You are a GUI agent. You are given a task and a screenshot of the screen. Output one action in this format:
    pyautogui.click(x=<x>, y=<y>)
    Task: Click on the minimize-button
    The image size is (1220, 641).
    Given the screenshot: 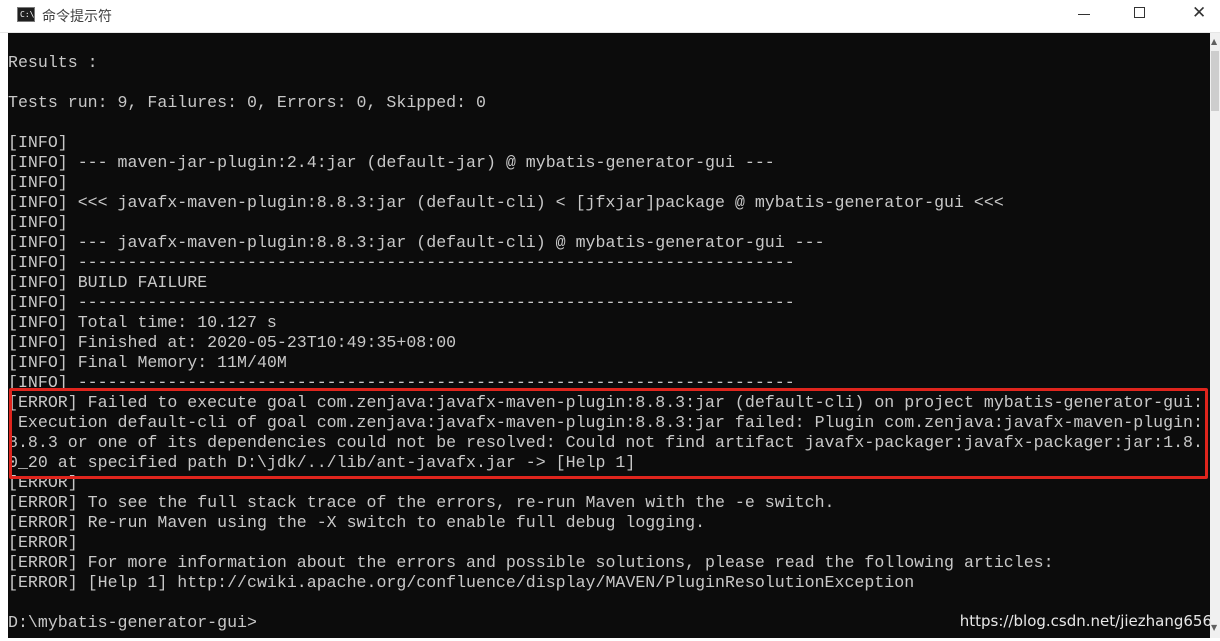 What is the action you would take?
    pyautogui.click(x=1085, y=14)
    